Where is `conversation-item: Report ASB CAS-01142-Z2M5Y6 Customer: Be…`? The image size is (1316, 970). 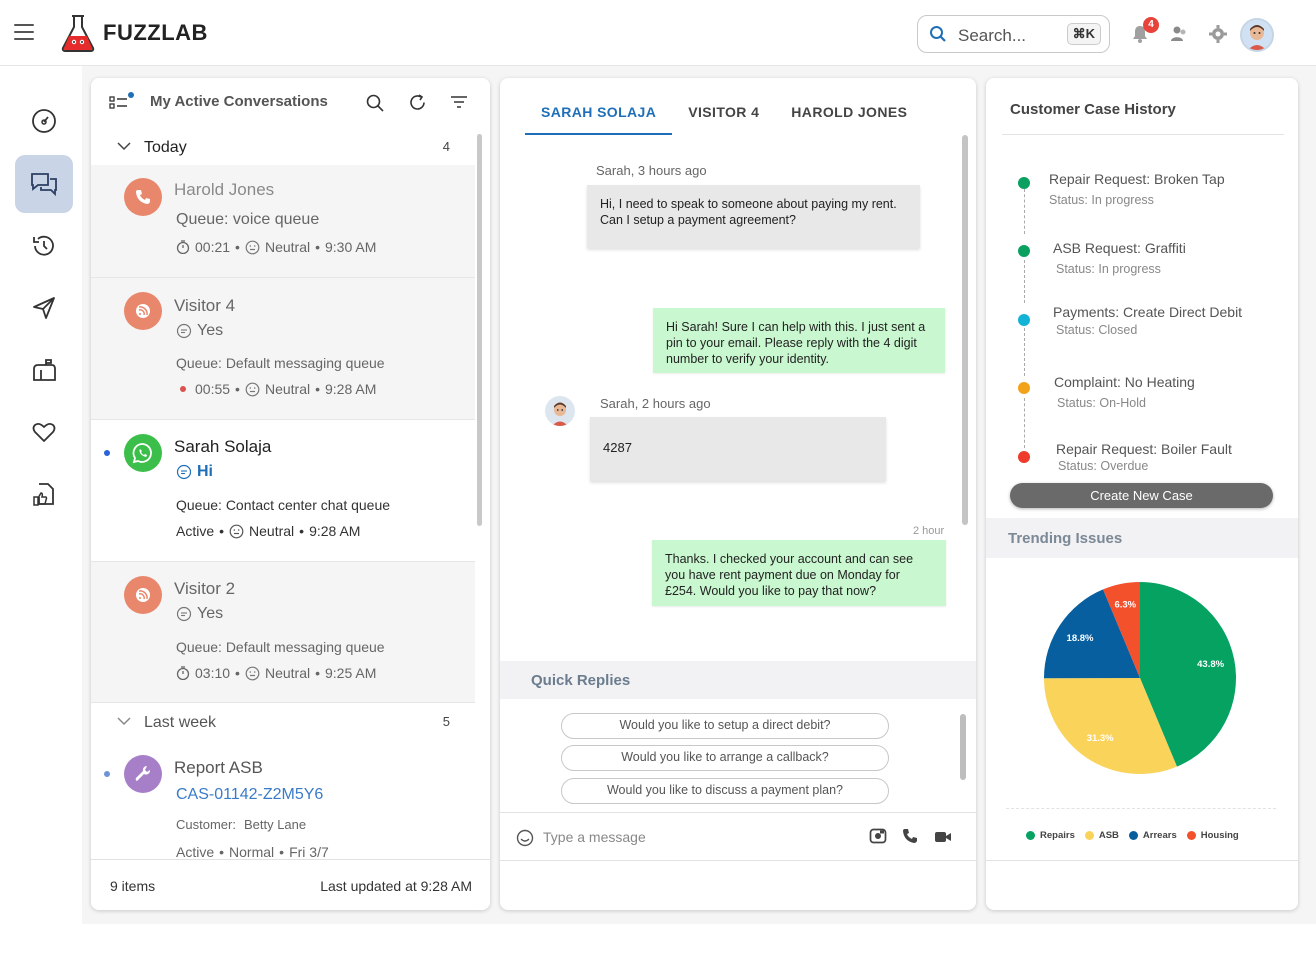
conversation-item: Report ASB CAS-01142-Z2M5Y6 Customer: Be… is located at coordinates (283, 801).